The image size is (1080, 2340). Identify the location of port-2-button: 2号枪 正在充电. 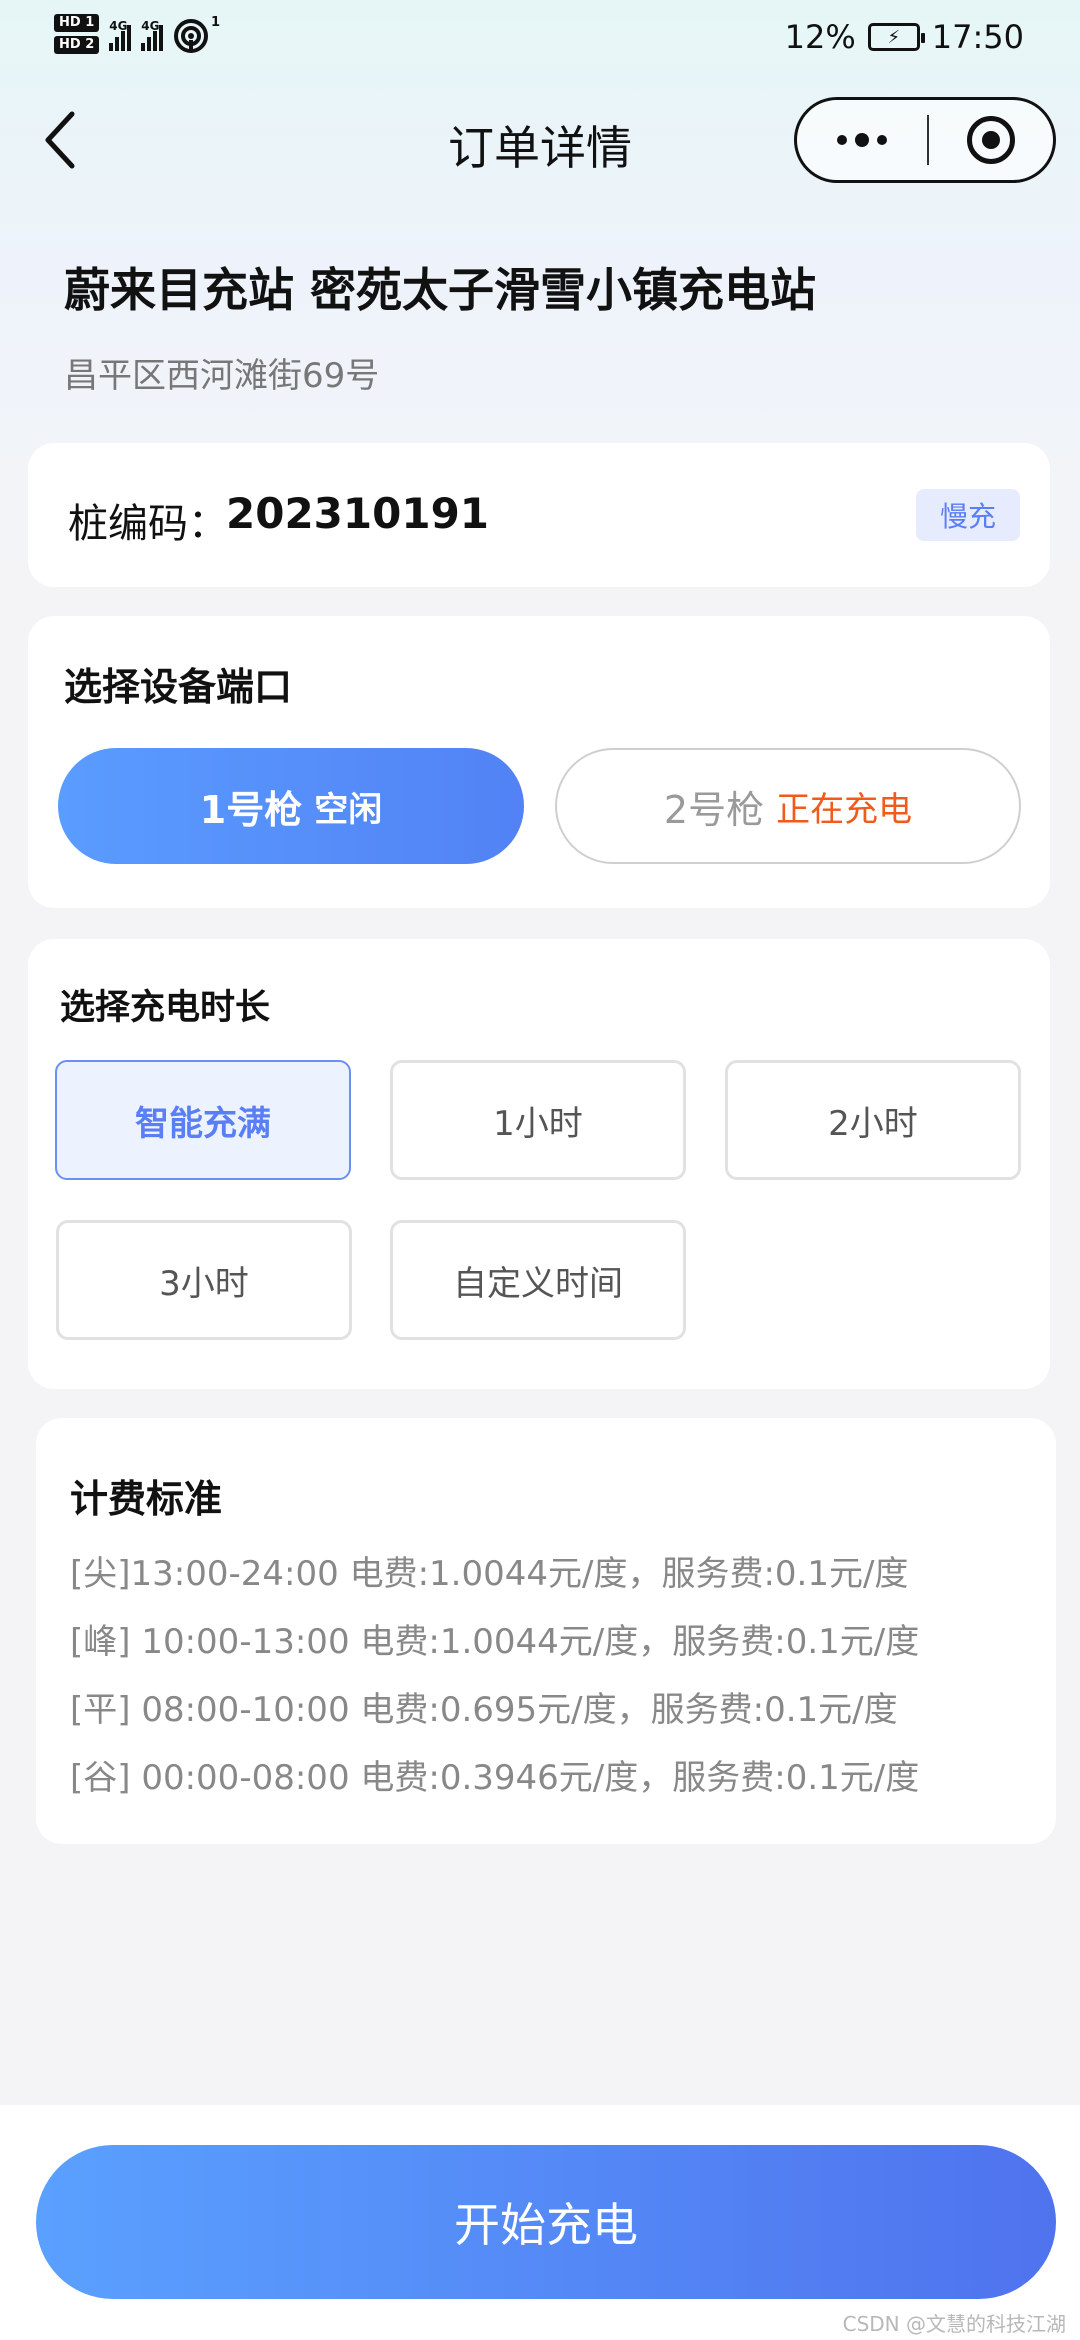
(788, 806).